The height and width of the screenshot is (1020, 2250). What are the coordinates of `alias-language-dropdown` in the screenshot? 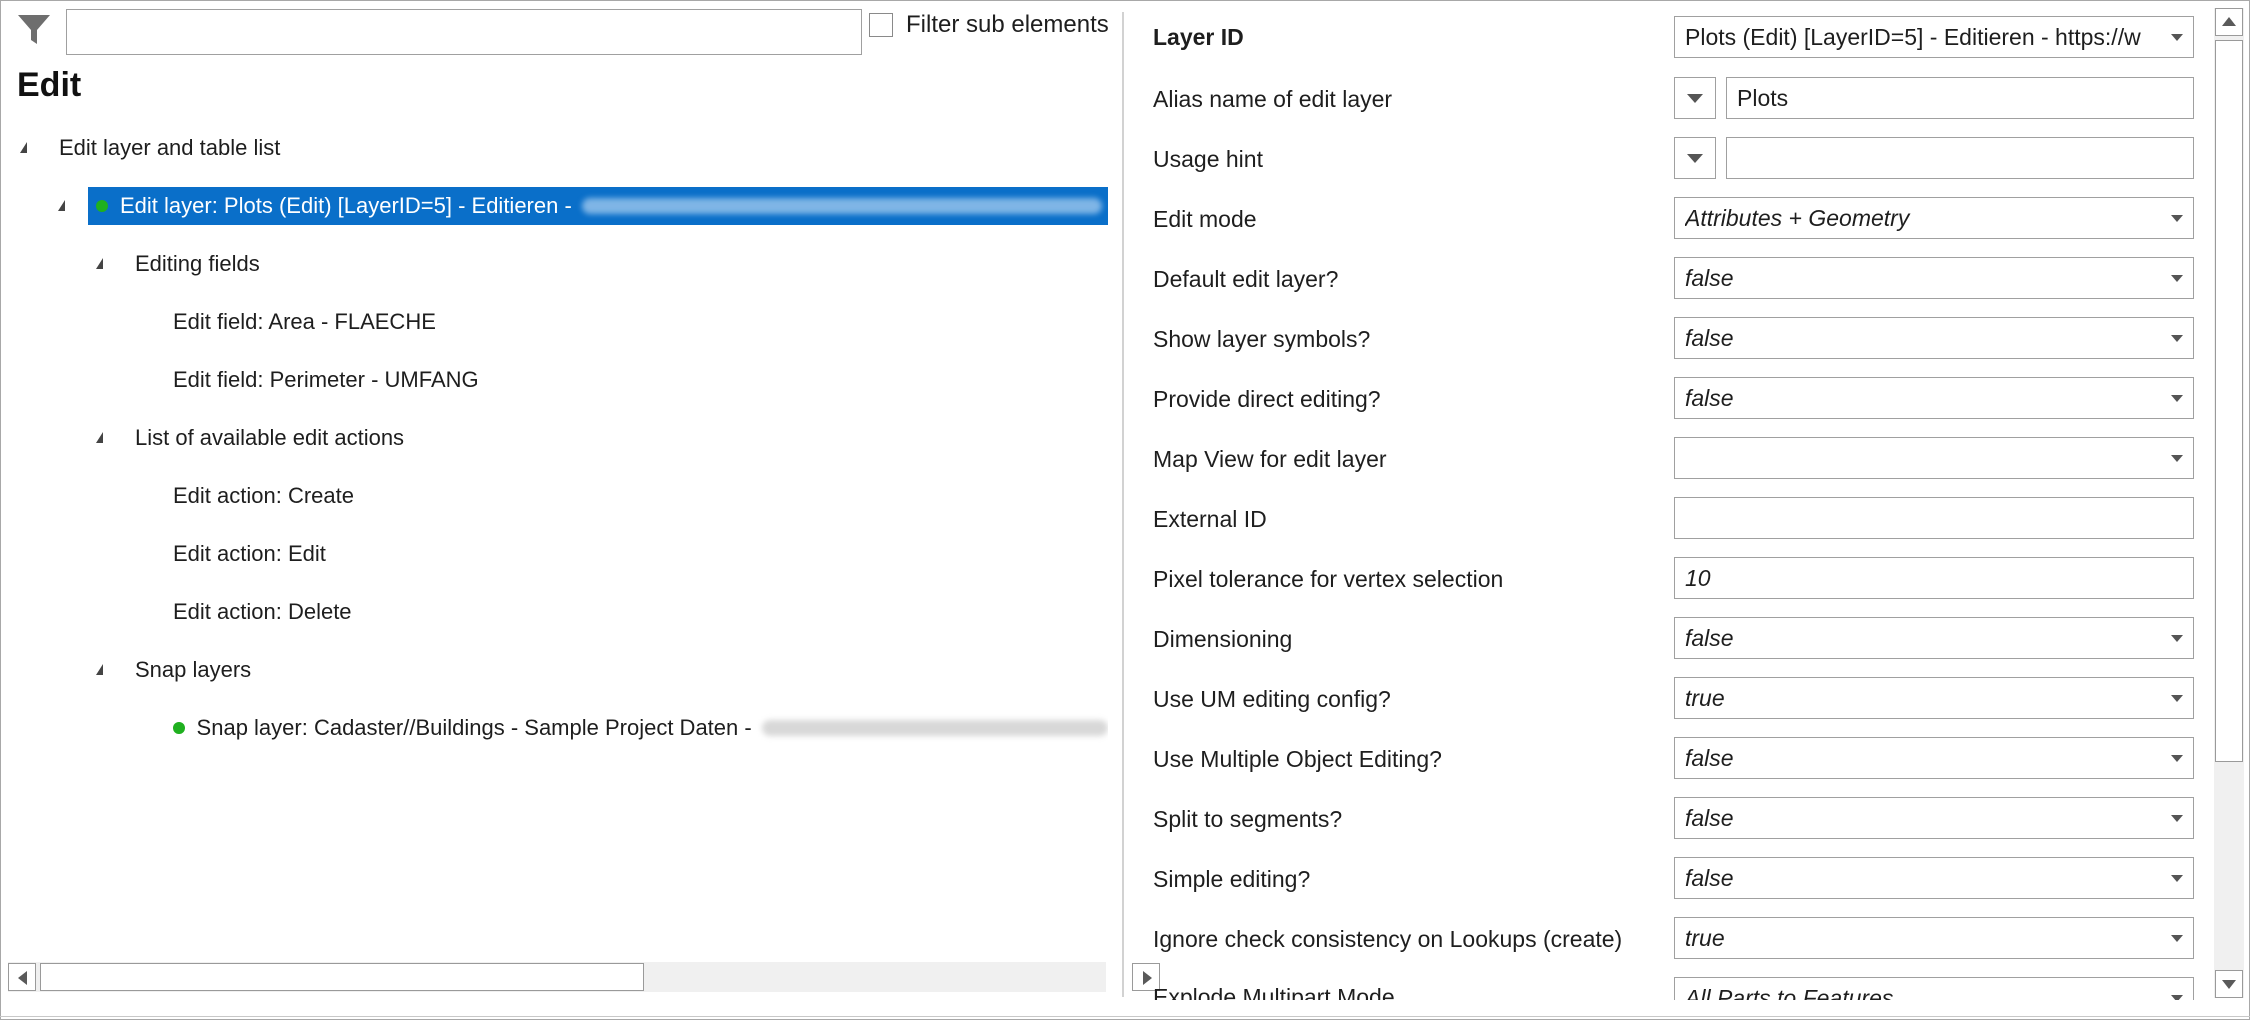 It's located at (1695, 98).